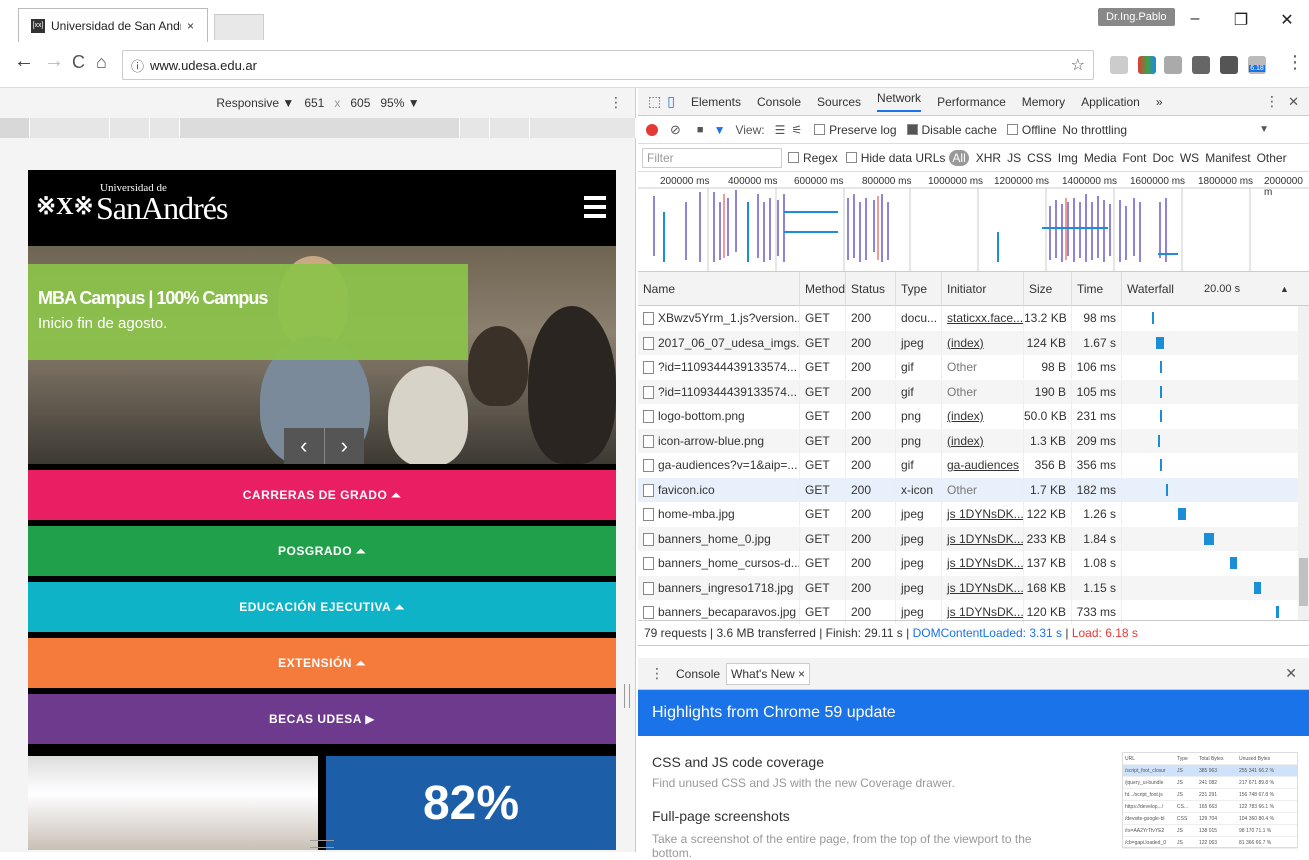  Describe the element at coordinates (608, 65) in the screenshot. I see `omnibox: ⓘ www.udesa.edu.ar ☆` at that location.